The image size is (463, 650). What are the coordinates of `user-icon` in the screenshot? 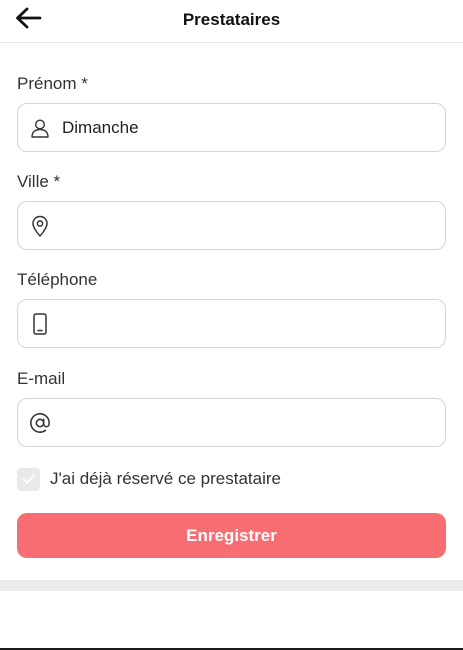 It's located at (40, 127).